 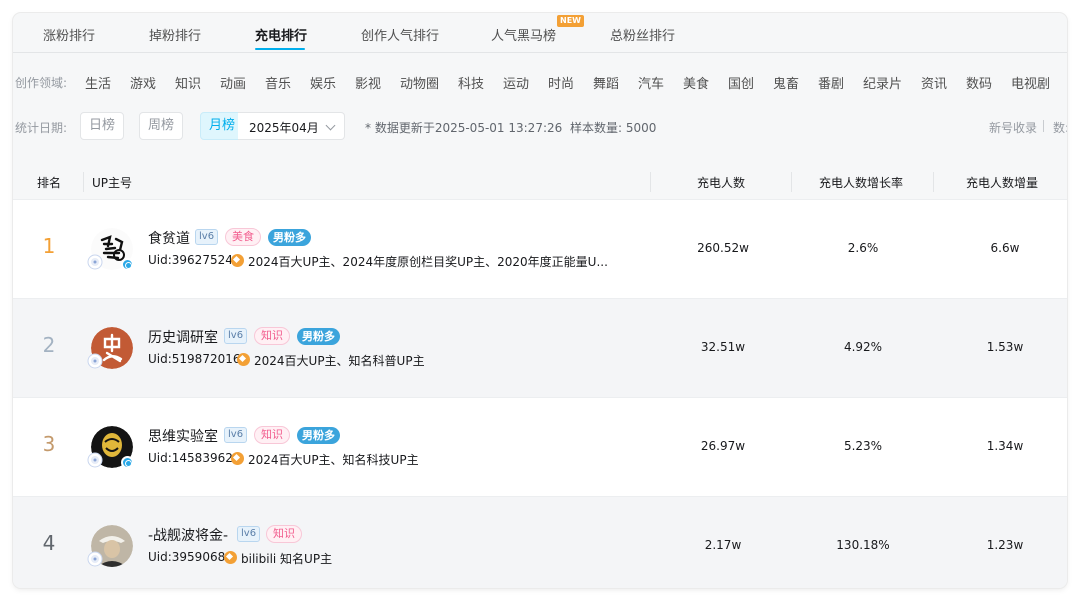 I want to click on tab-creator-popularity: 创作人气排行, so click(x=400, y=34).